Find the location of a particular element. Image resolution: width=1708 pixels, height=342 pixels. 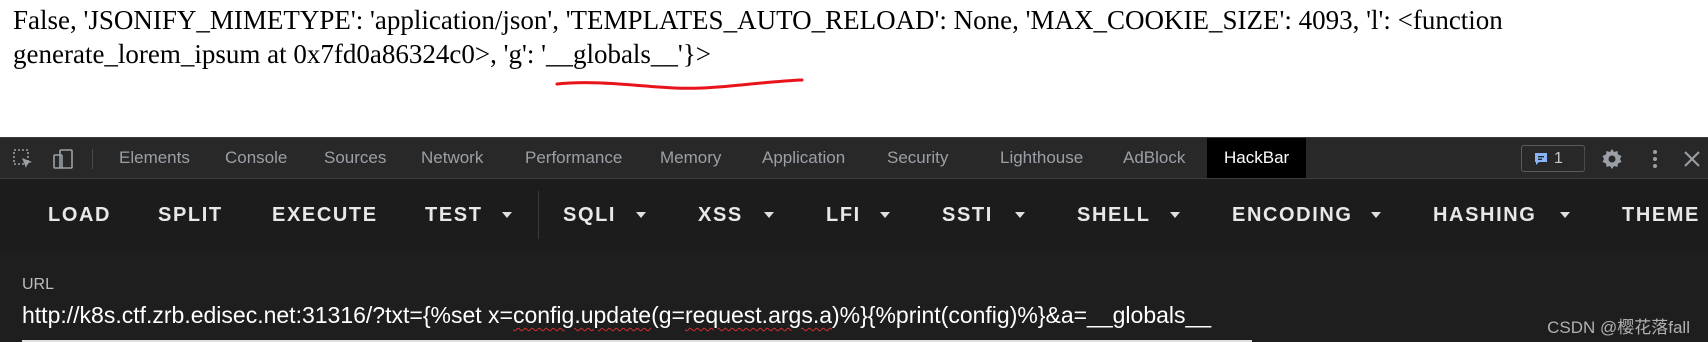

tab-performance: Performance is located at coordinates (573, 158).